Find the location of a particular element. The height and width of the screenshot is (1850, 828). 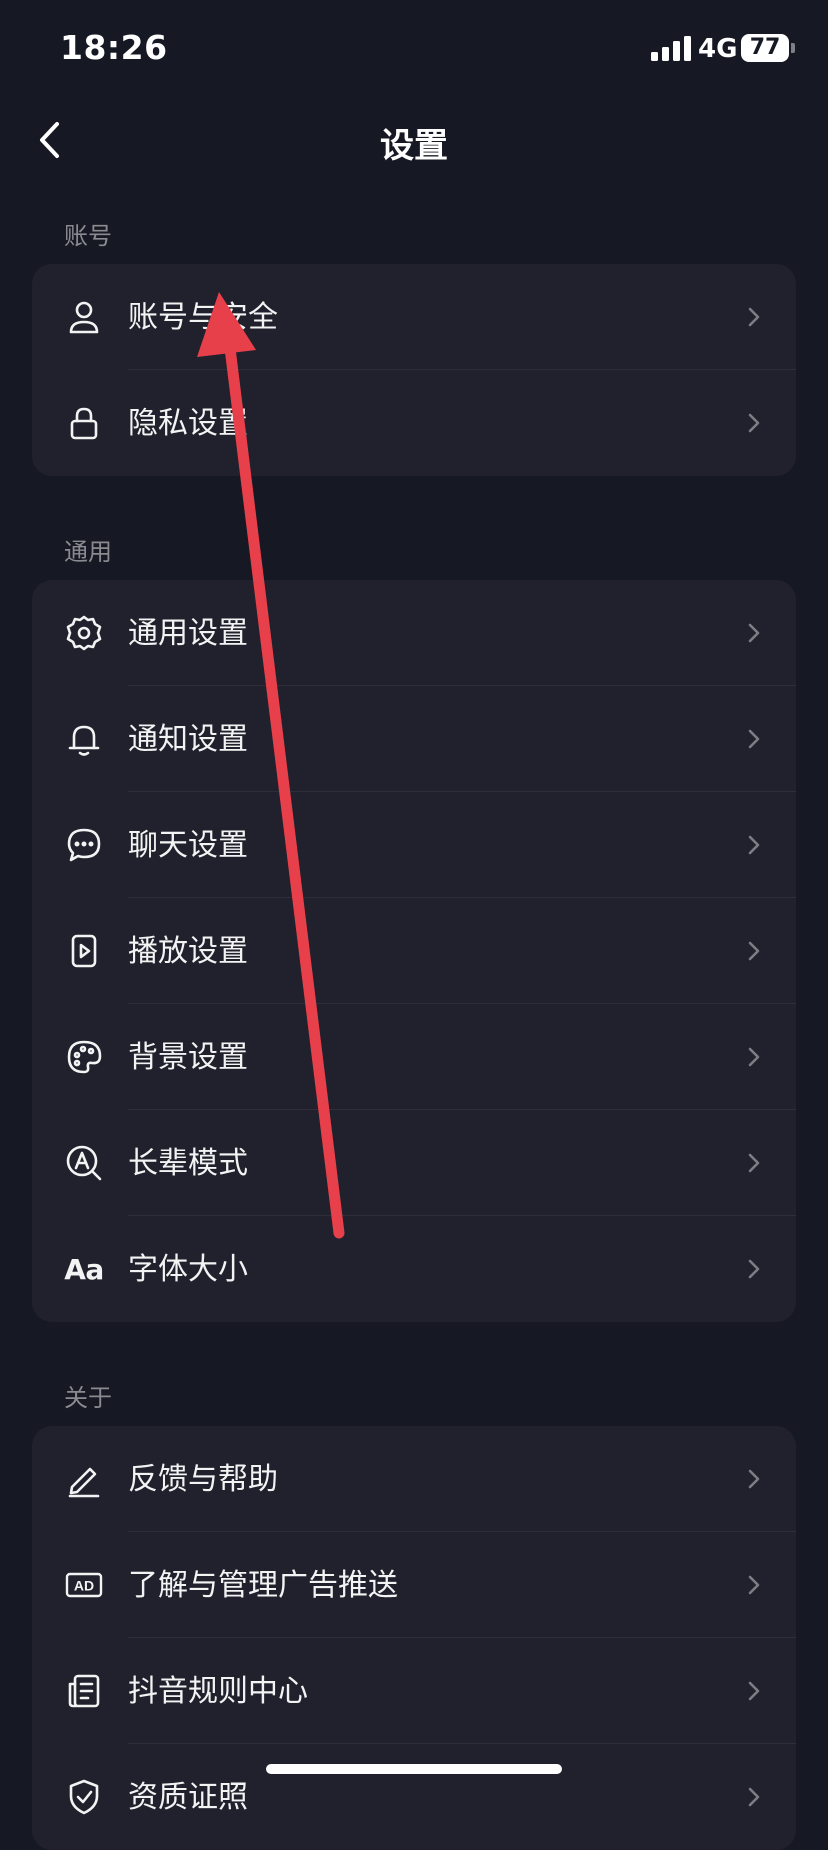

bell-icon is located at coordinates (84, 739).